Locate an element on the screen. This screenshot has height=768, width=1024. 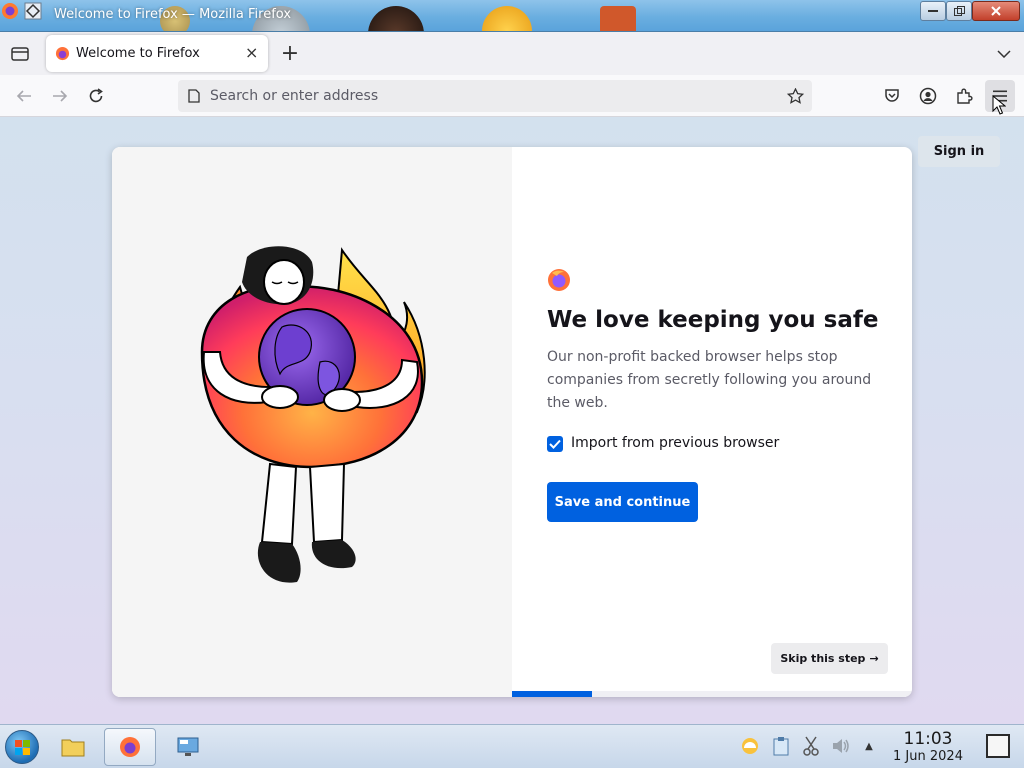
import-checkbox is located at coordinates (555, 444).